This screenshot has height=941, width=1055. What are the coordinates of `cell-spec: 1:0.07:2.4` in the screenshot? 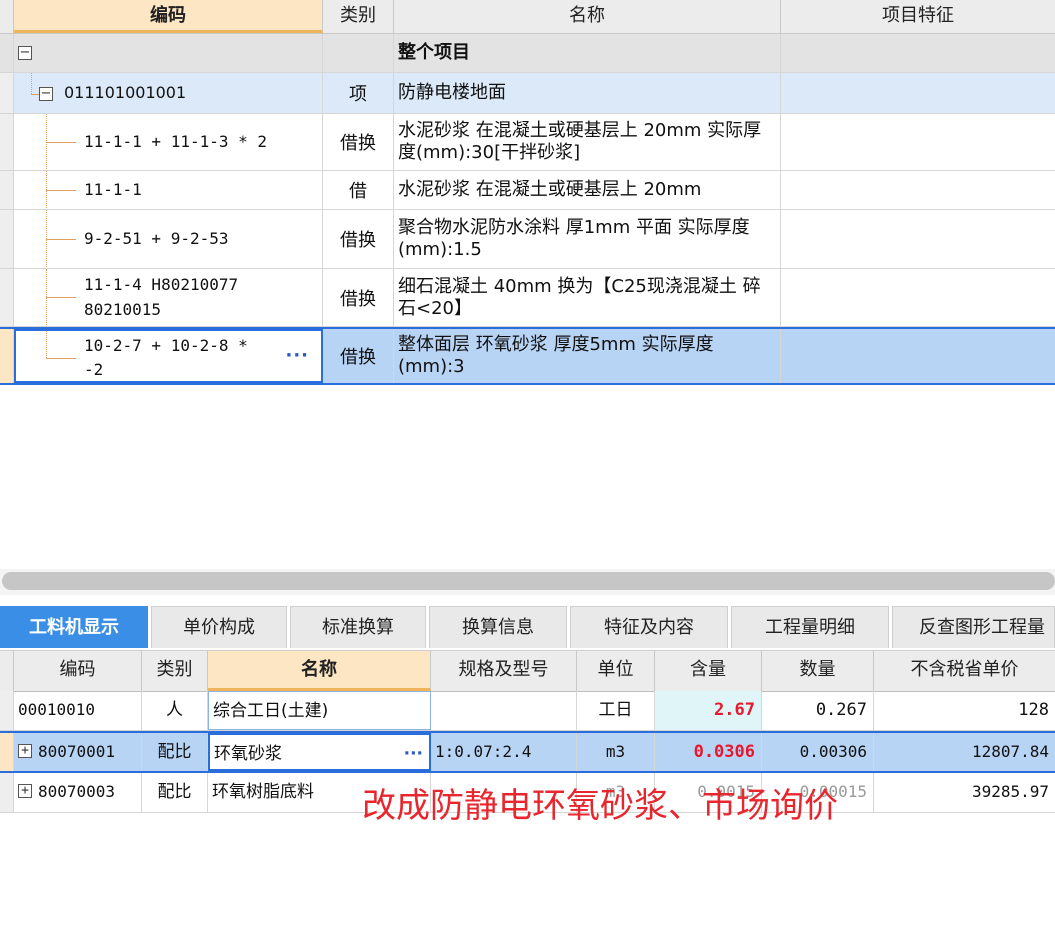 It's located at (504, 752).